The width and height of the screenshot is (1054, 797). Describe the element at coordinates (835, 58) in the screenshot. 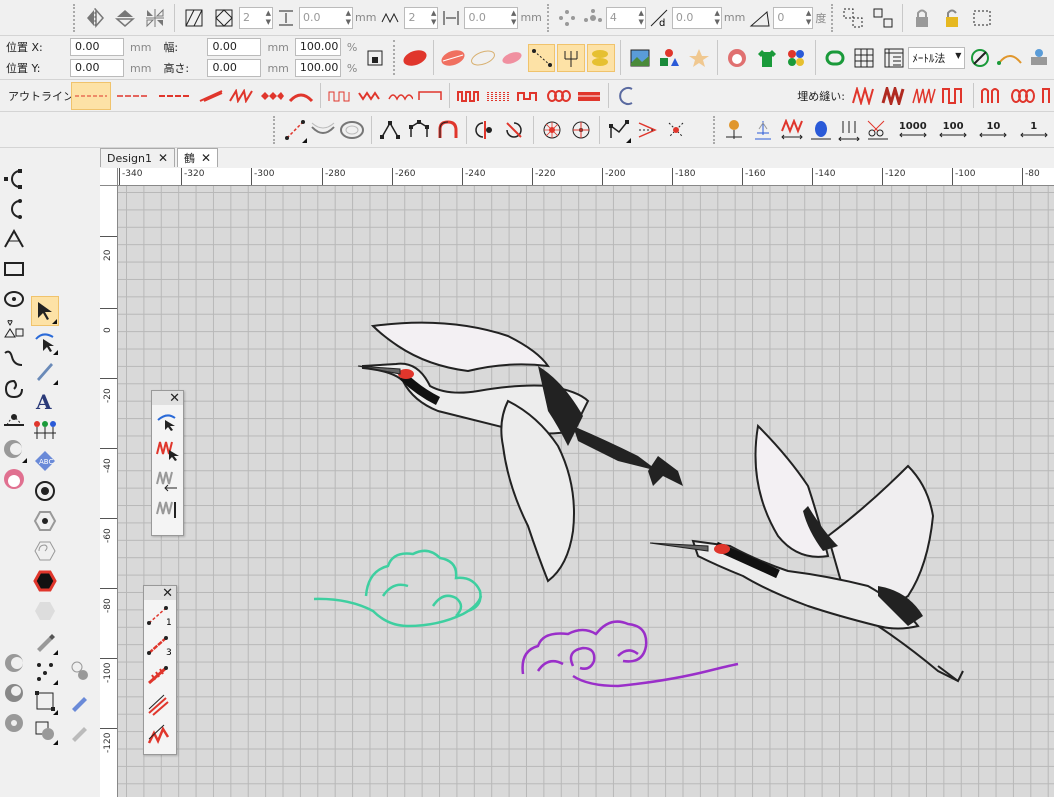

I see `hoop-icon` at that location.